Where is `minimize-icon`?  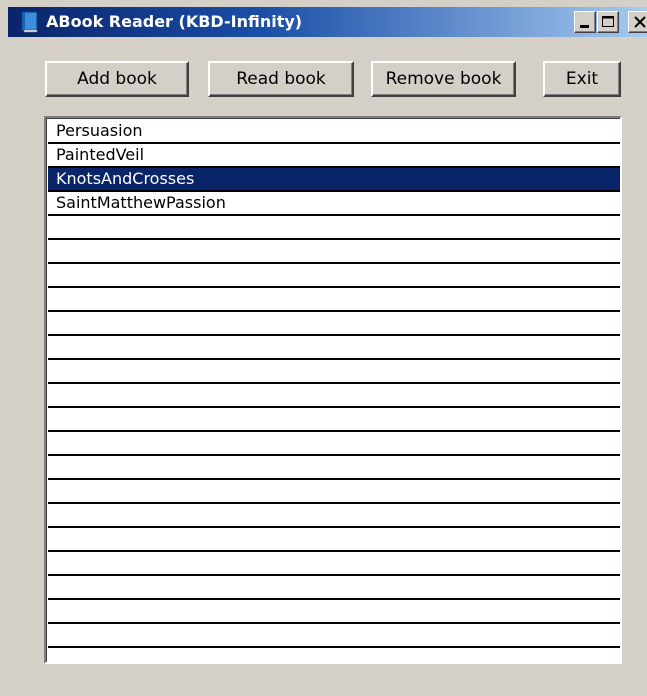
minimize-icon is located at coordinates (584, 26).